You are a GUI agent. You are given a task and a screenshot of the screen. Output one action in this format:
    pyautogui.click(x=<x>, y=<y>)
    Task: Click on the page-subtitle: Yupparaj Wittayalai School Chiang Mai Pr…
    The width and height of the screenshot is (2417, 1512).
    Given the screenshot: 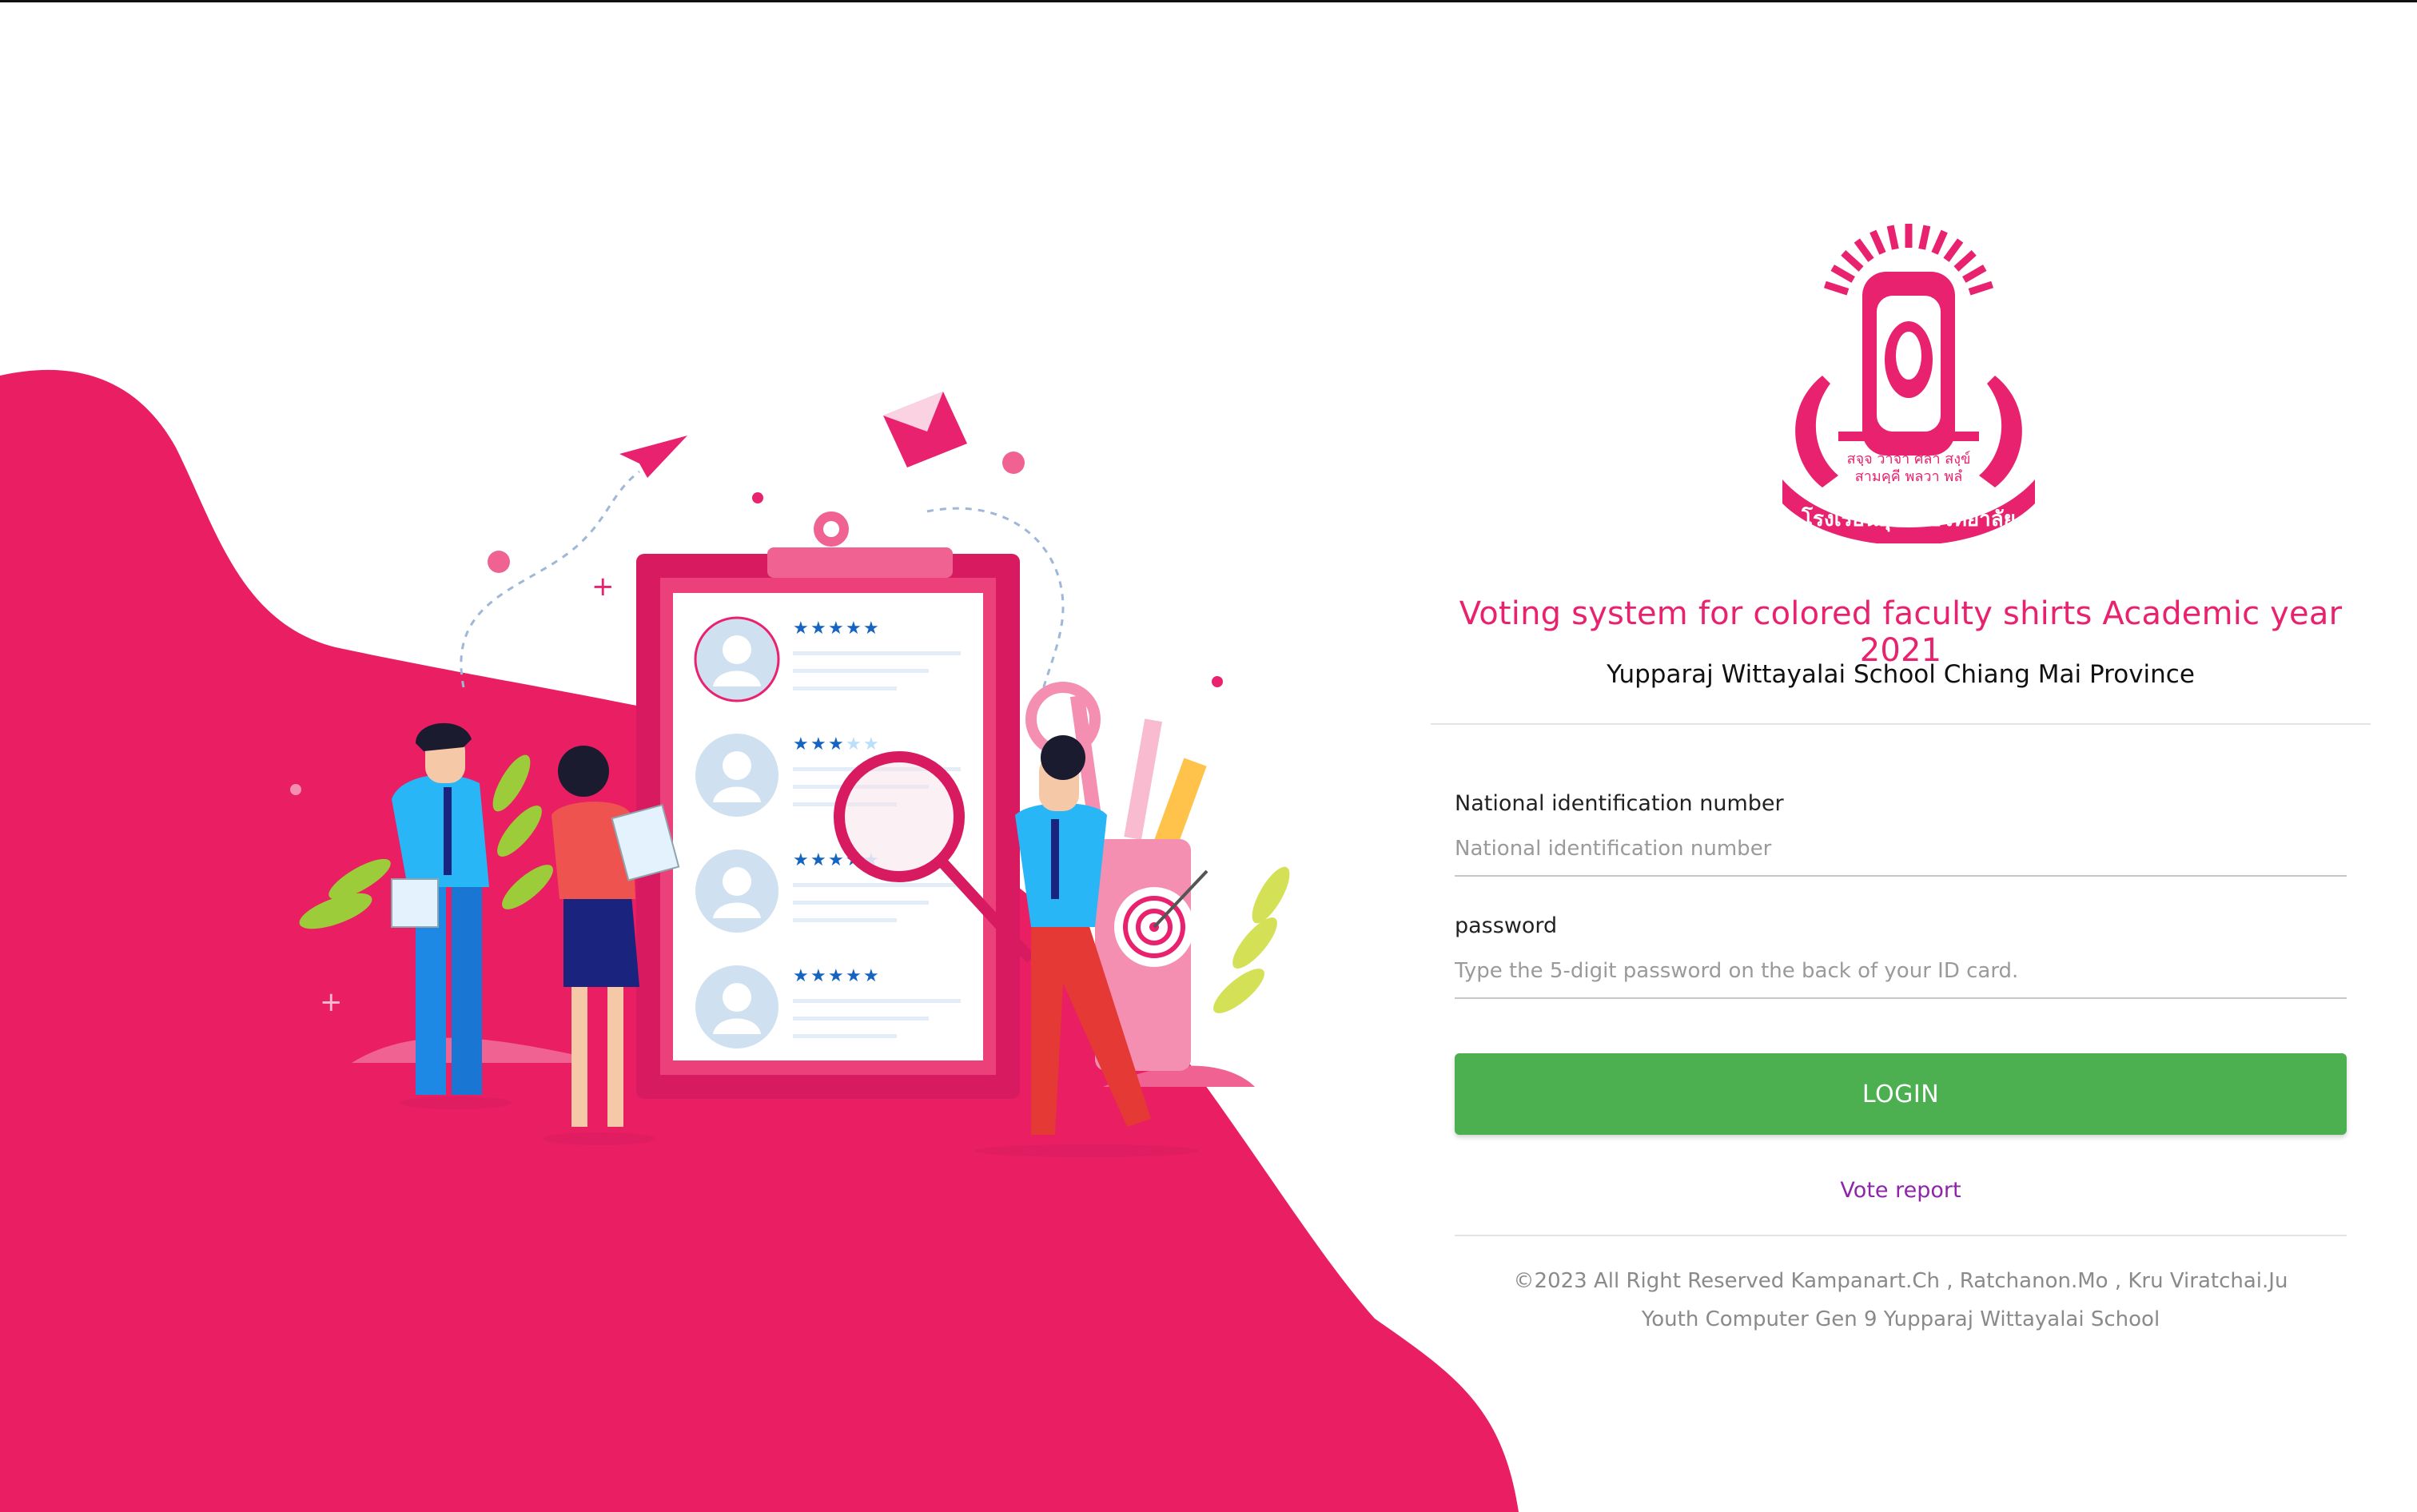 What is the action you would take?
    pyautogui.click(x=1901, y=674)
    